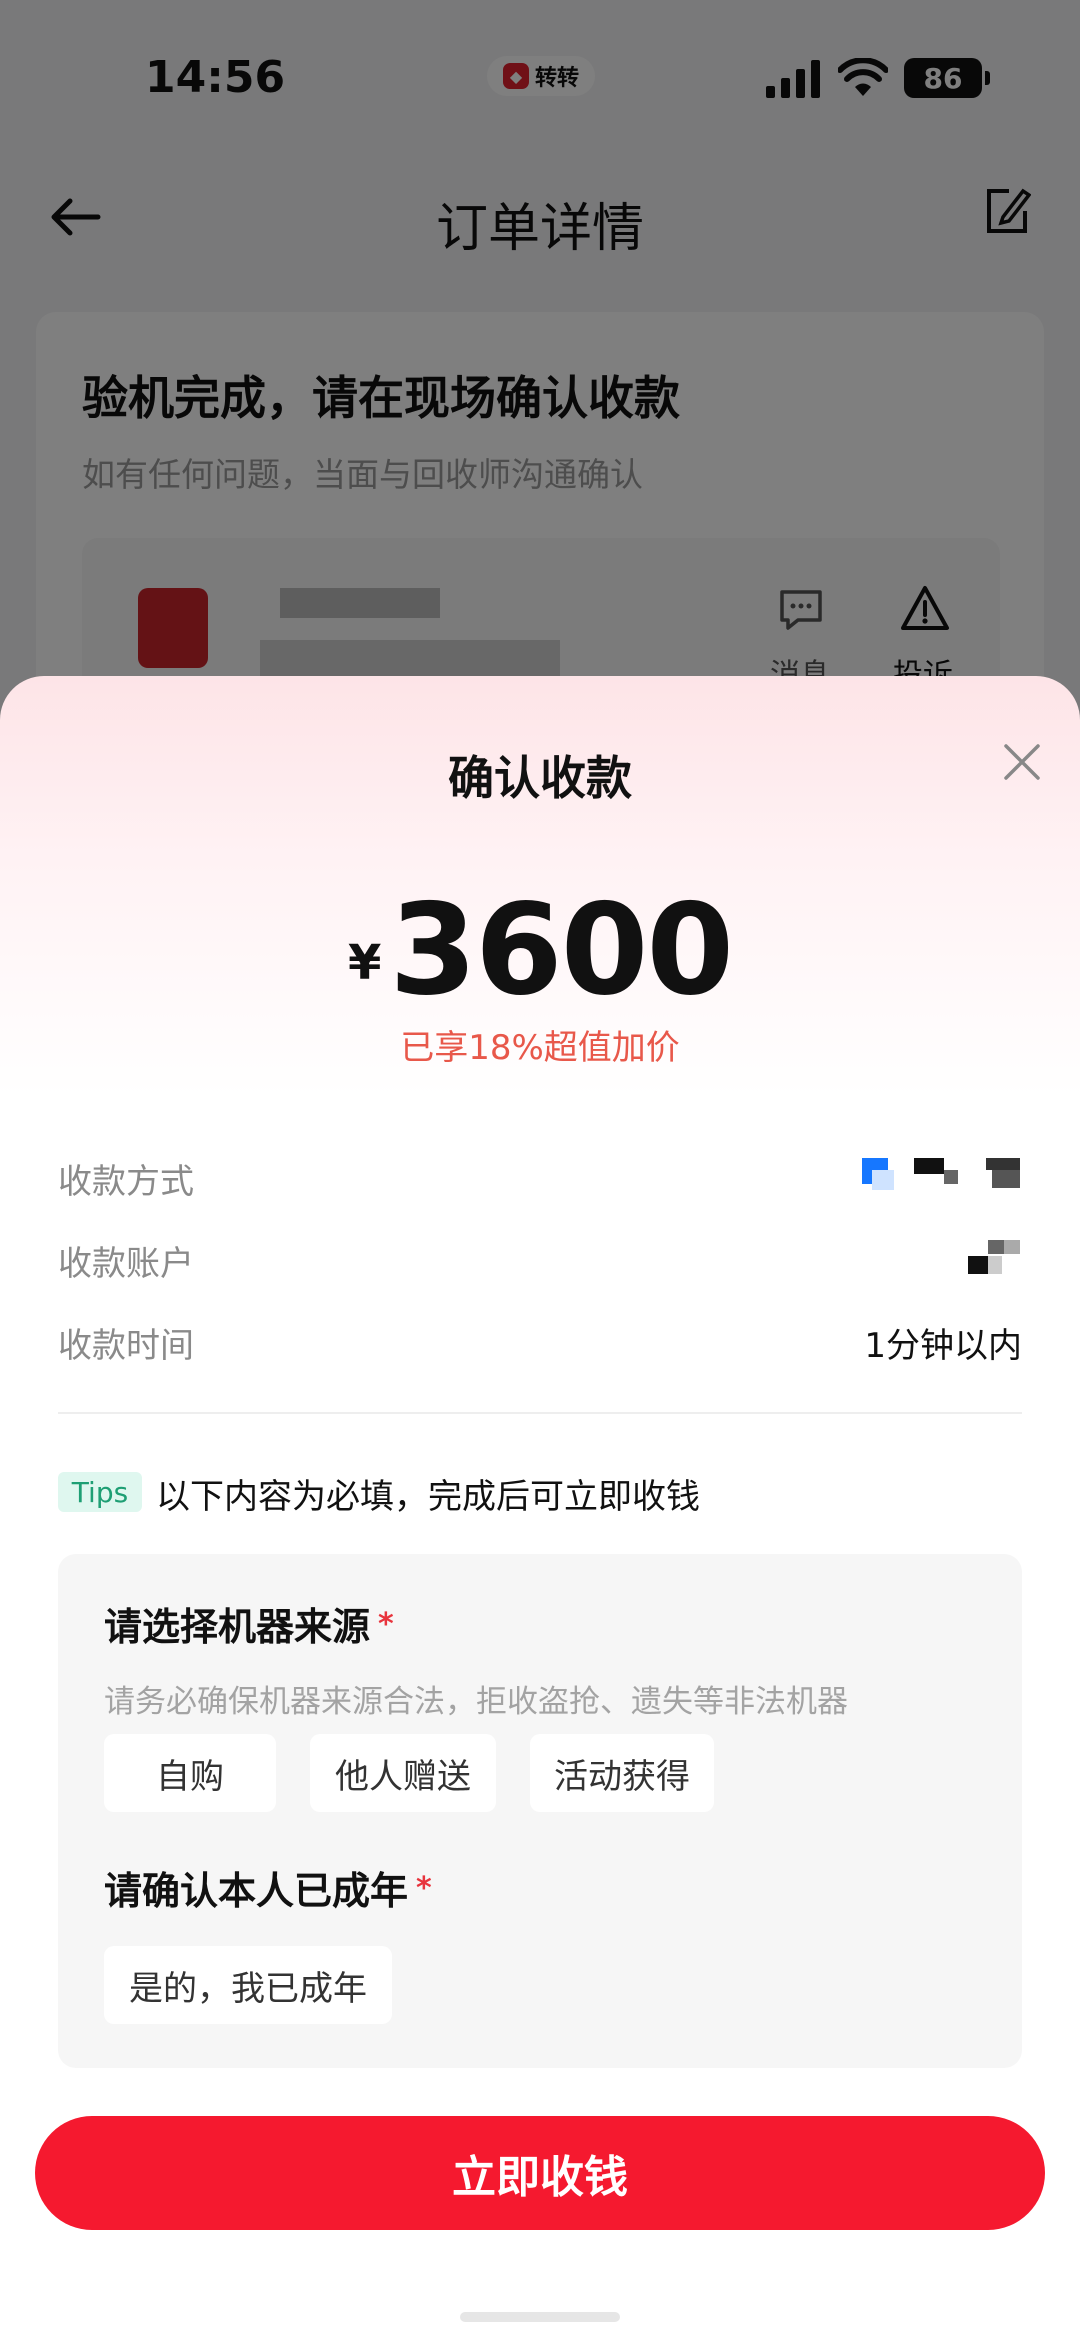  I want to click on info-value-time: 1分钟以内, so click(943, 1346).